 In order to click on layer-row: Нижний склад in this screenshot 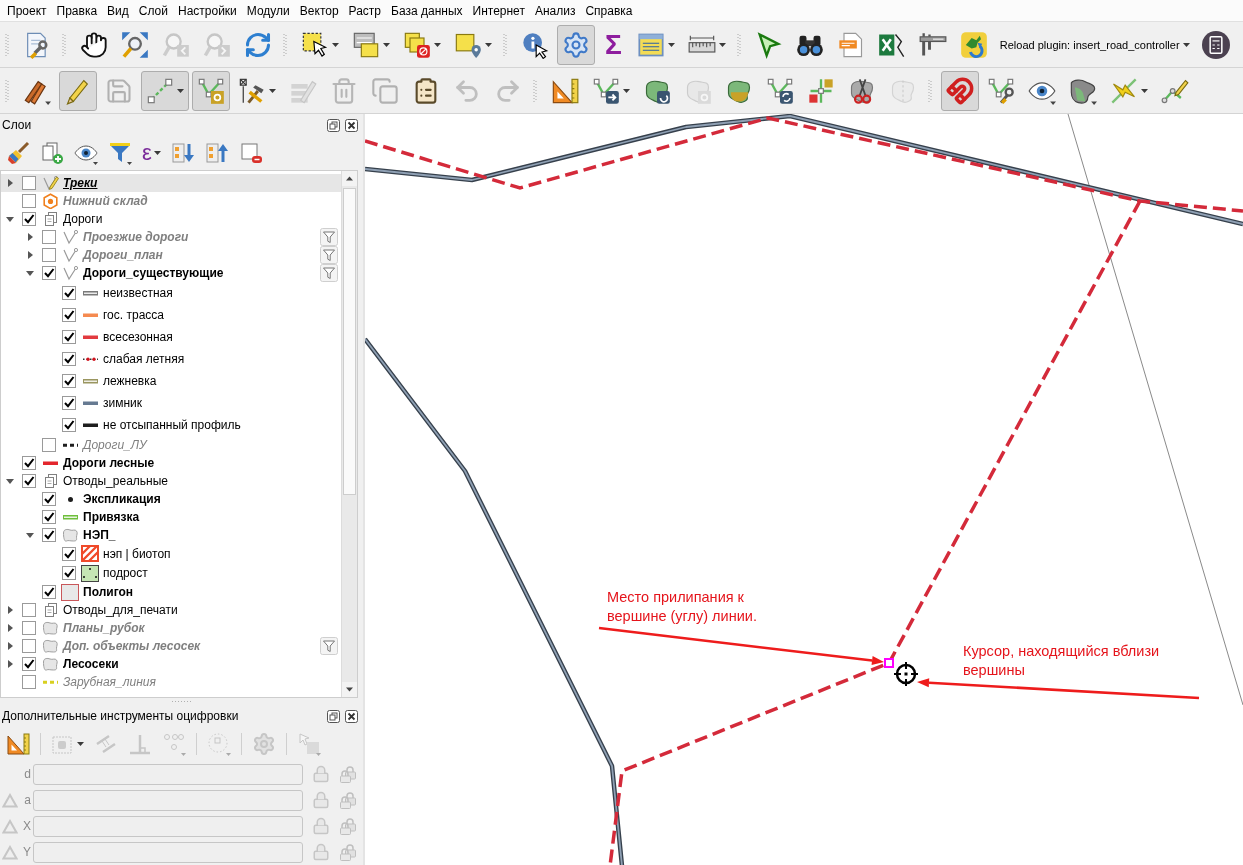, I will do `click(171, 201)`.